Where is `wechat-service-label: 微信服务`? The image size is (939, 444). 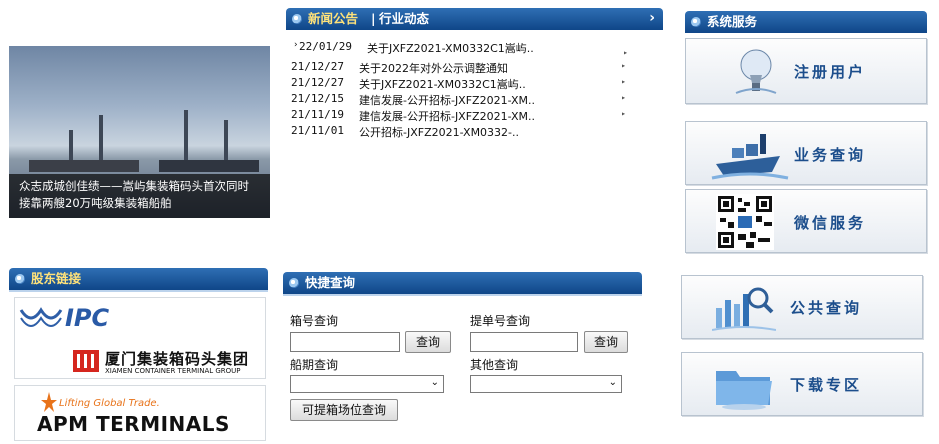
wechat-service-label: 微信服务 is located at coordinates (830, 223).